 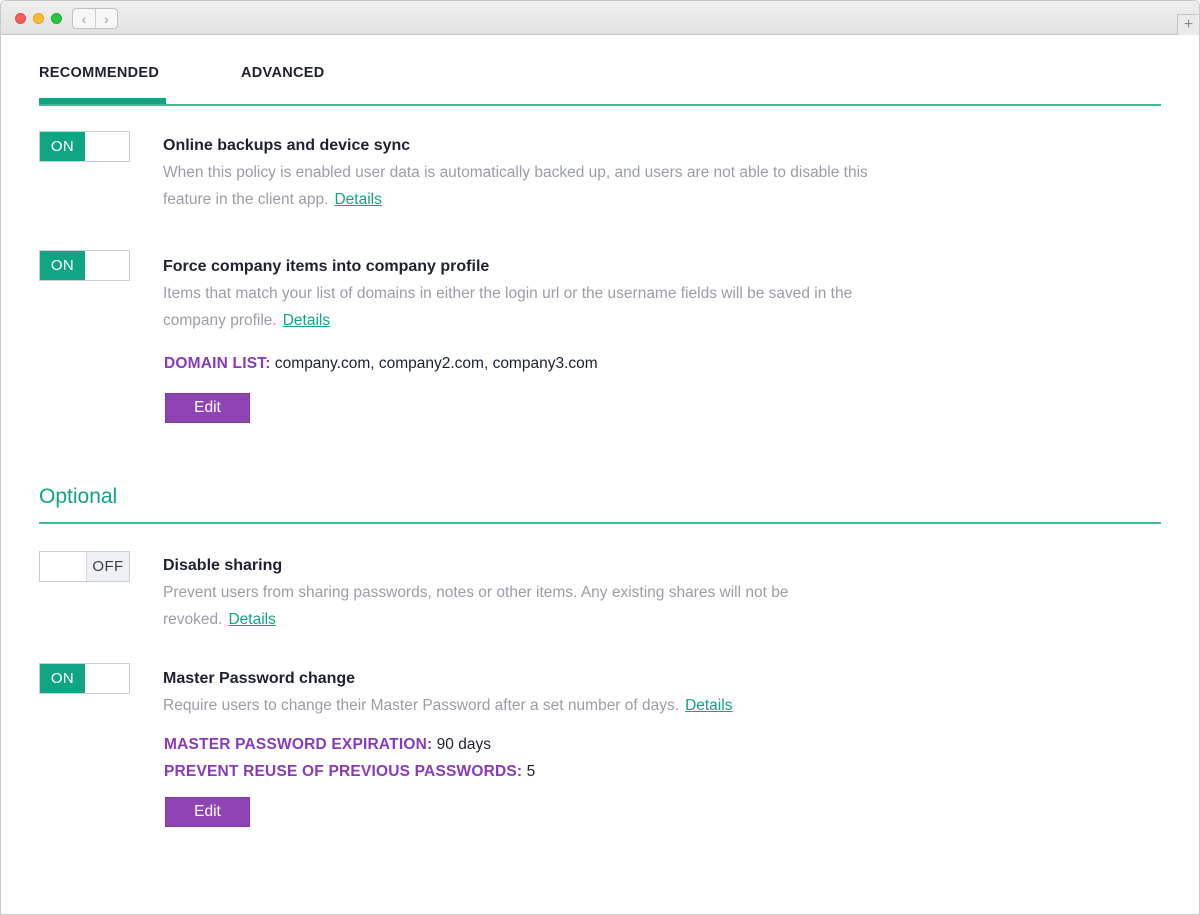 I want to click on toggle-off-label: OFF, so click(x=107, y=566).